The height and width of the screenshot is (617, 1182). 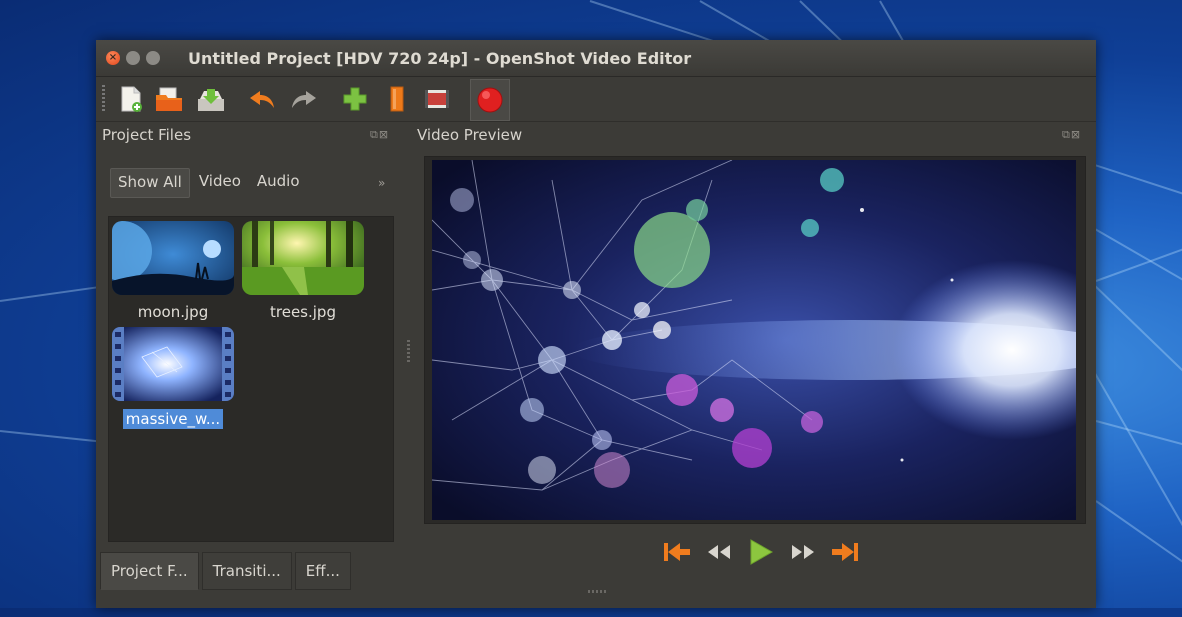 I want to click on fast-forward-button, so click(x=803, y=552).